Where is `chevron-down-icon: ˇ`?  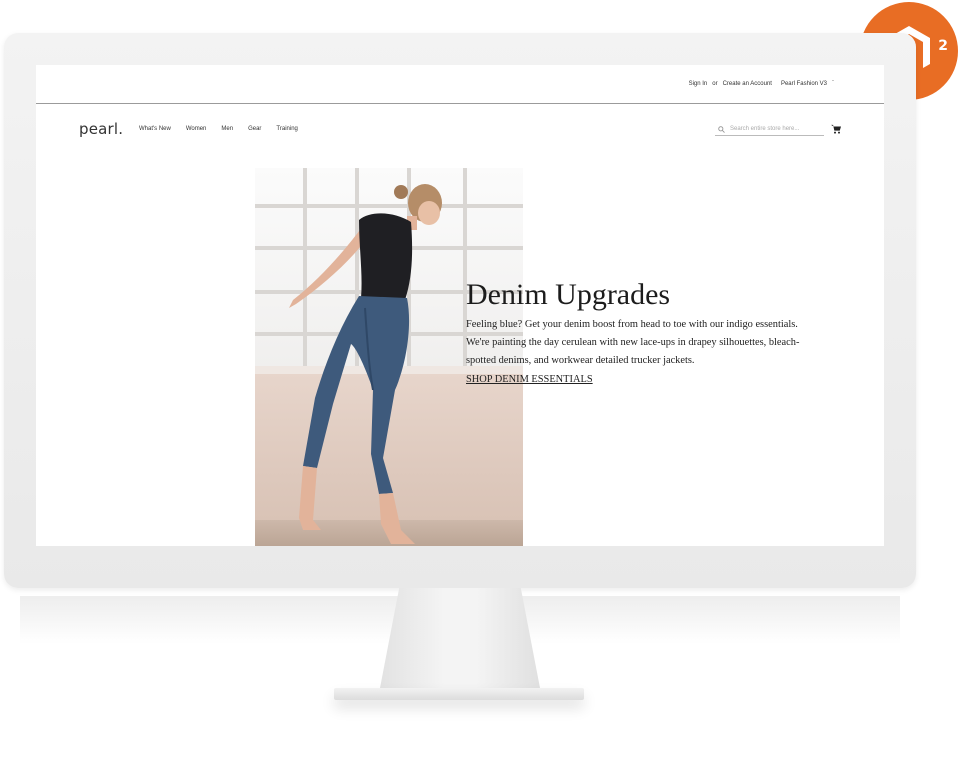 chevron-down-icon: ˇ is located at coordinates (833, 84).